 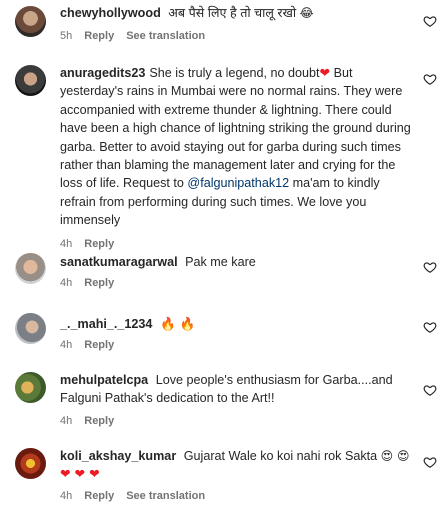 What do you see at coordinates (232, 13) in the screenshot?
I see `comment-body: अब पैसे लिए है तो चालू रखो` at bounding box center [232, 13].